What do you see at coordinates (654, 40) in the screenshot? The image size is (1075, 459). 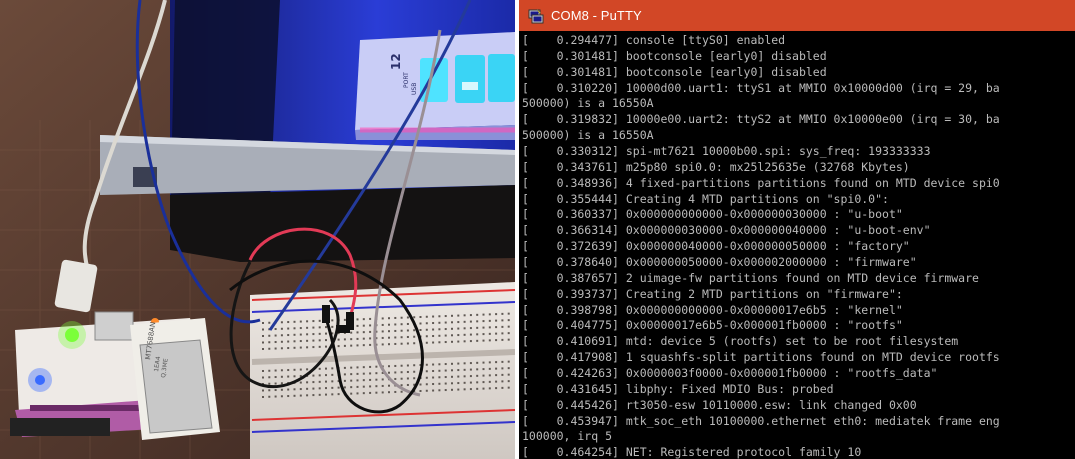 I see `terminal-line: [ 0.294477] console [ttyS0] enabled` at bounding box center [654, 40].